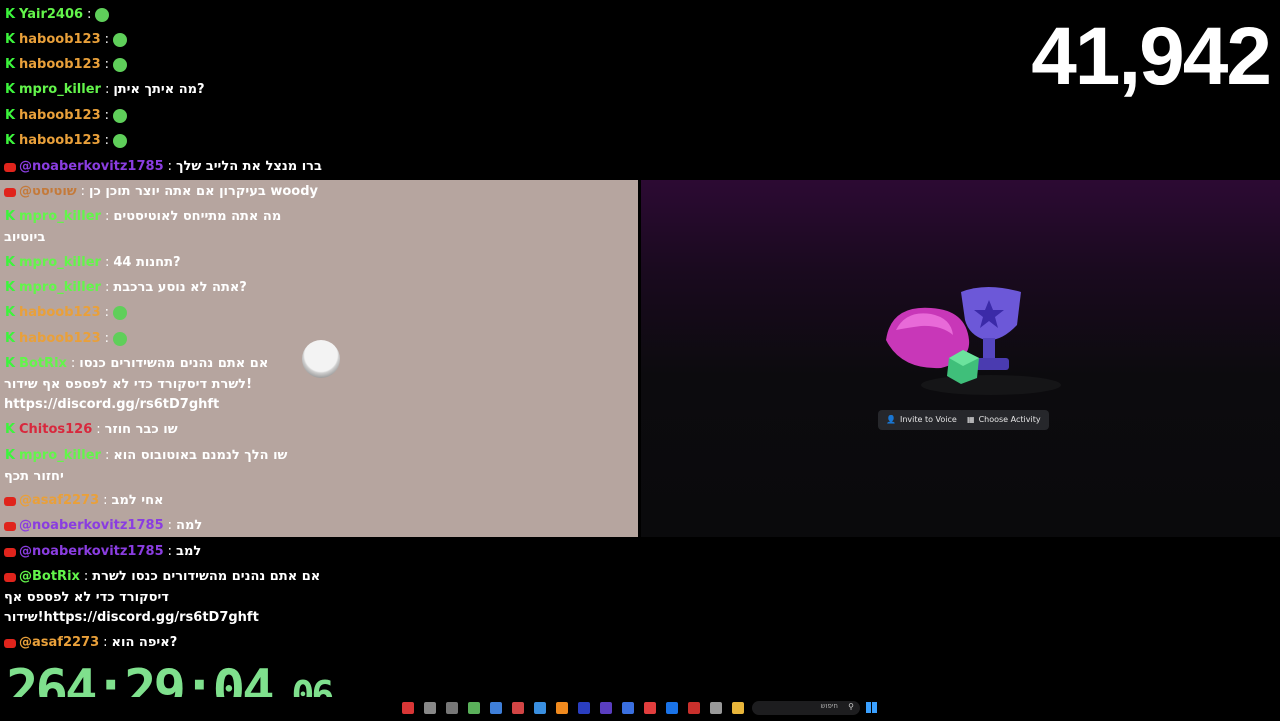 This screenshot has height=721, width=1280. I want to click on chat-message: Kmpro_killer: מה איתך איתן?, so click(104, 90).